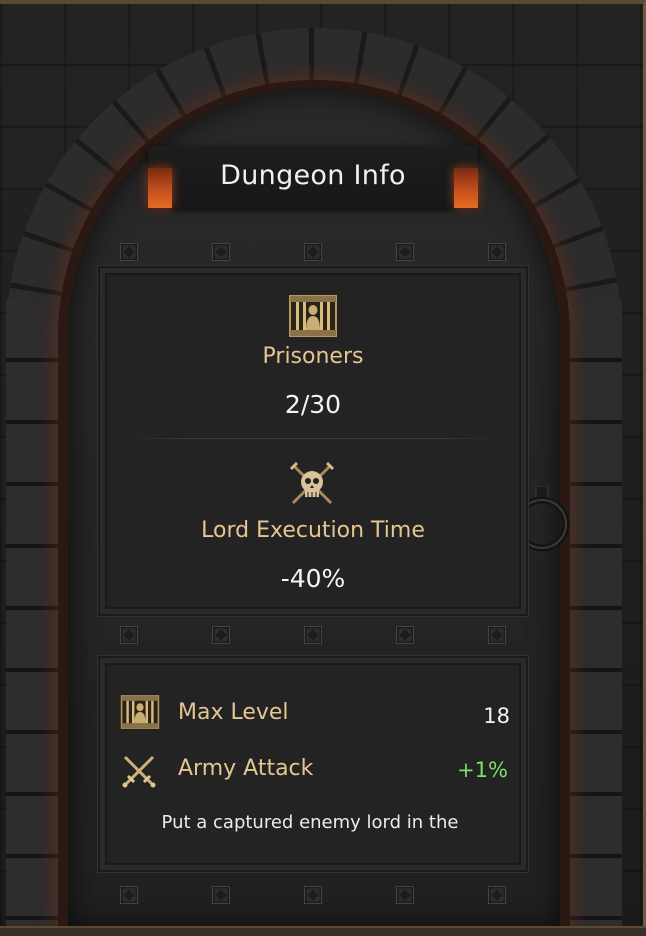 The width and height of the screenshot is (646, 936). Describe the element at coordinates (313, 578) in the screenshot. I see `execution-time-value: -40%` at that location.